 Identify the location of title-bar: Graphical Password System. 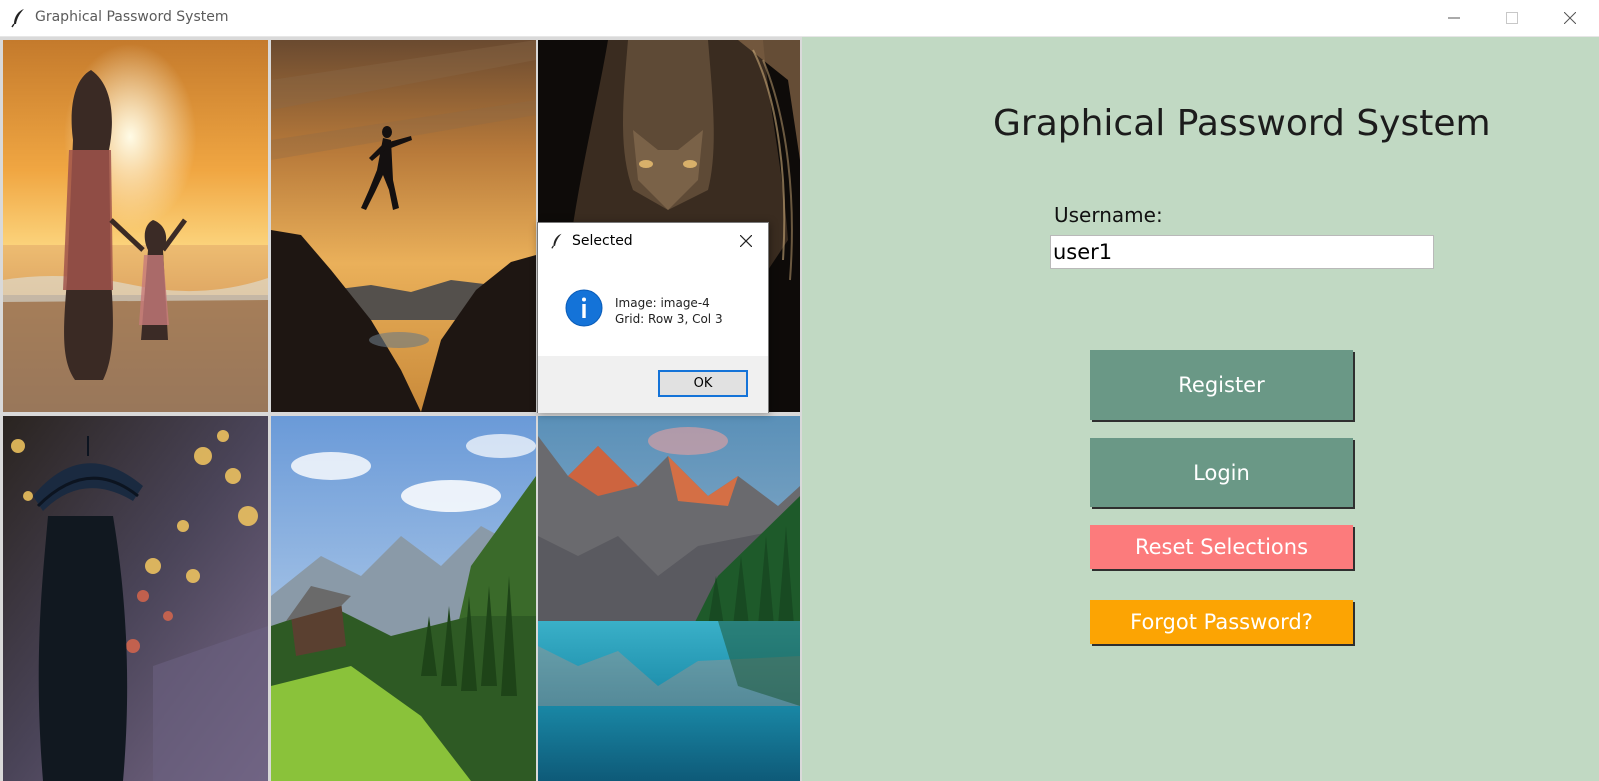
(799, 18).